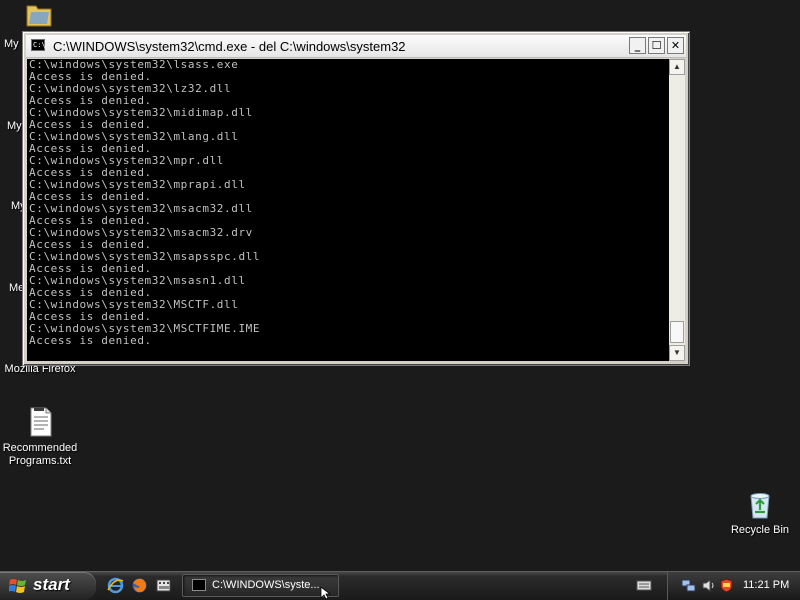 The image size is (800, 600). I want to click on clock: 11:21 PM, so click(766, 585).